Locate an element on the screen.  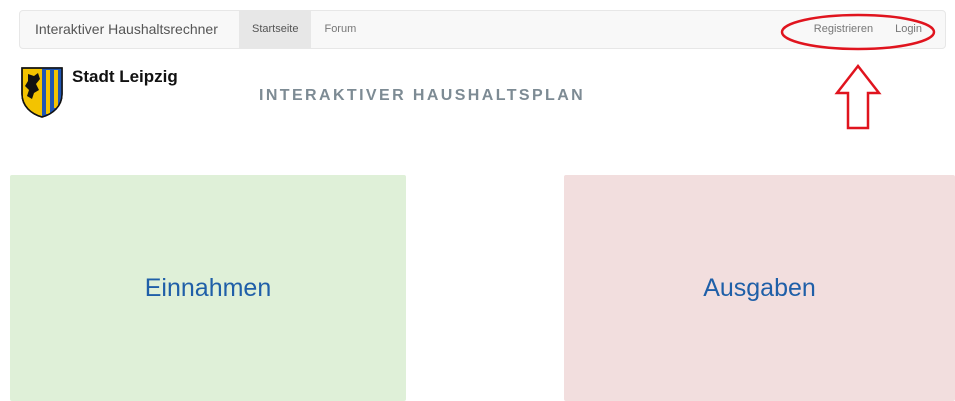
leipzig-coat-of-arms-icon is located at coordinates (42, 92).